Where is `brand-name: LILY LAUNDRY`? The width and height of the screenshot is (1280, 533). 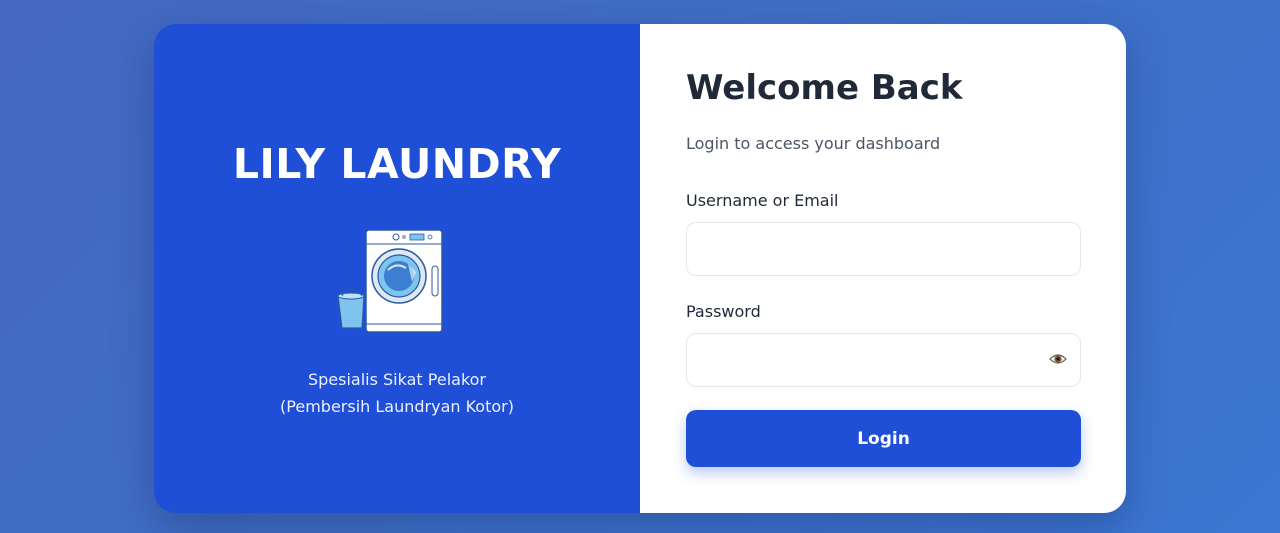 brand-name: LILY LAUNDRY is located at coordinates (397, 164).